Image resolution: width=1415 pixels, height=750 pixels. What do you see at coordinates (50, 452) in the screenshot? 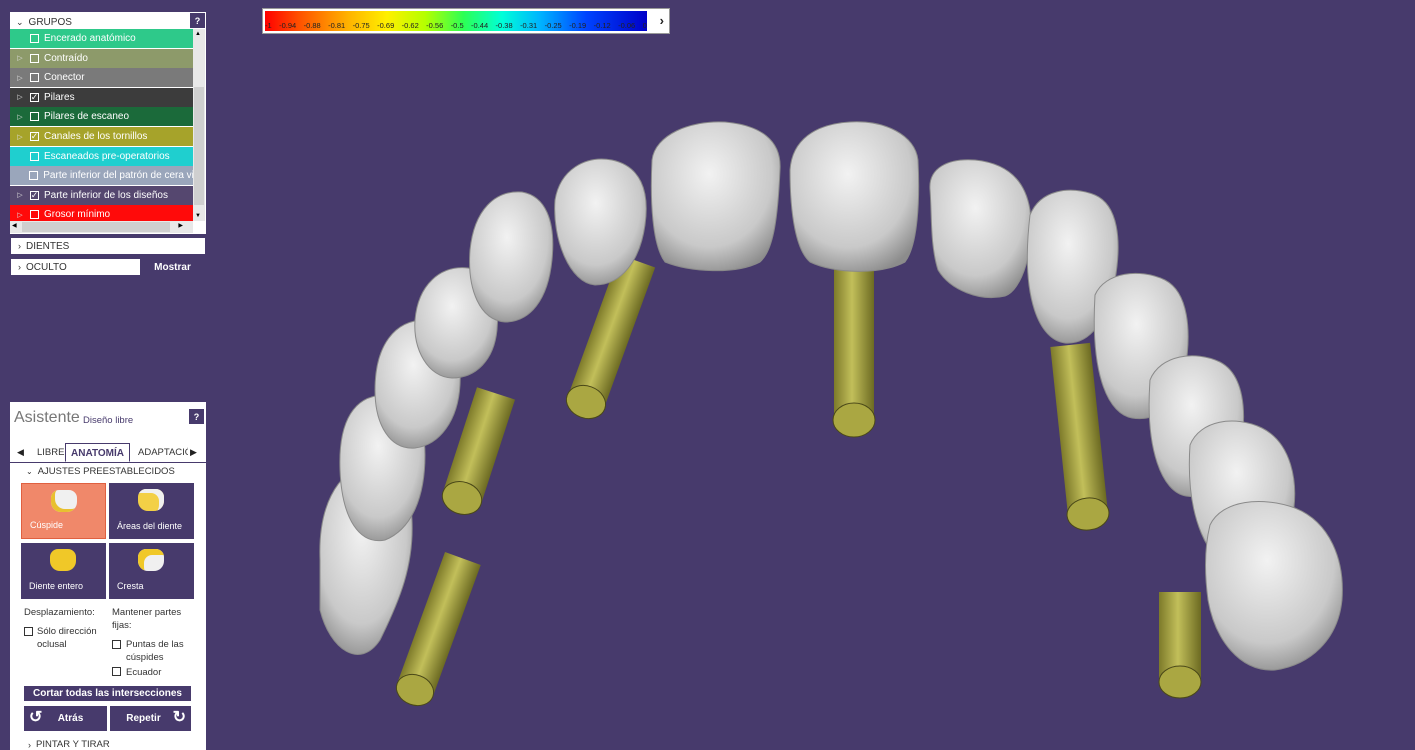
I see `tab-libre: LIBRE` at bounding box center [50, 452].